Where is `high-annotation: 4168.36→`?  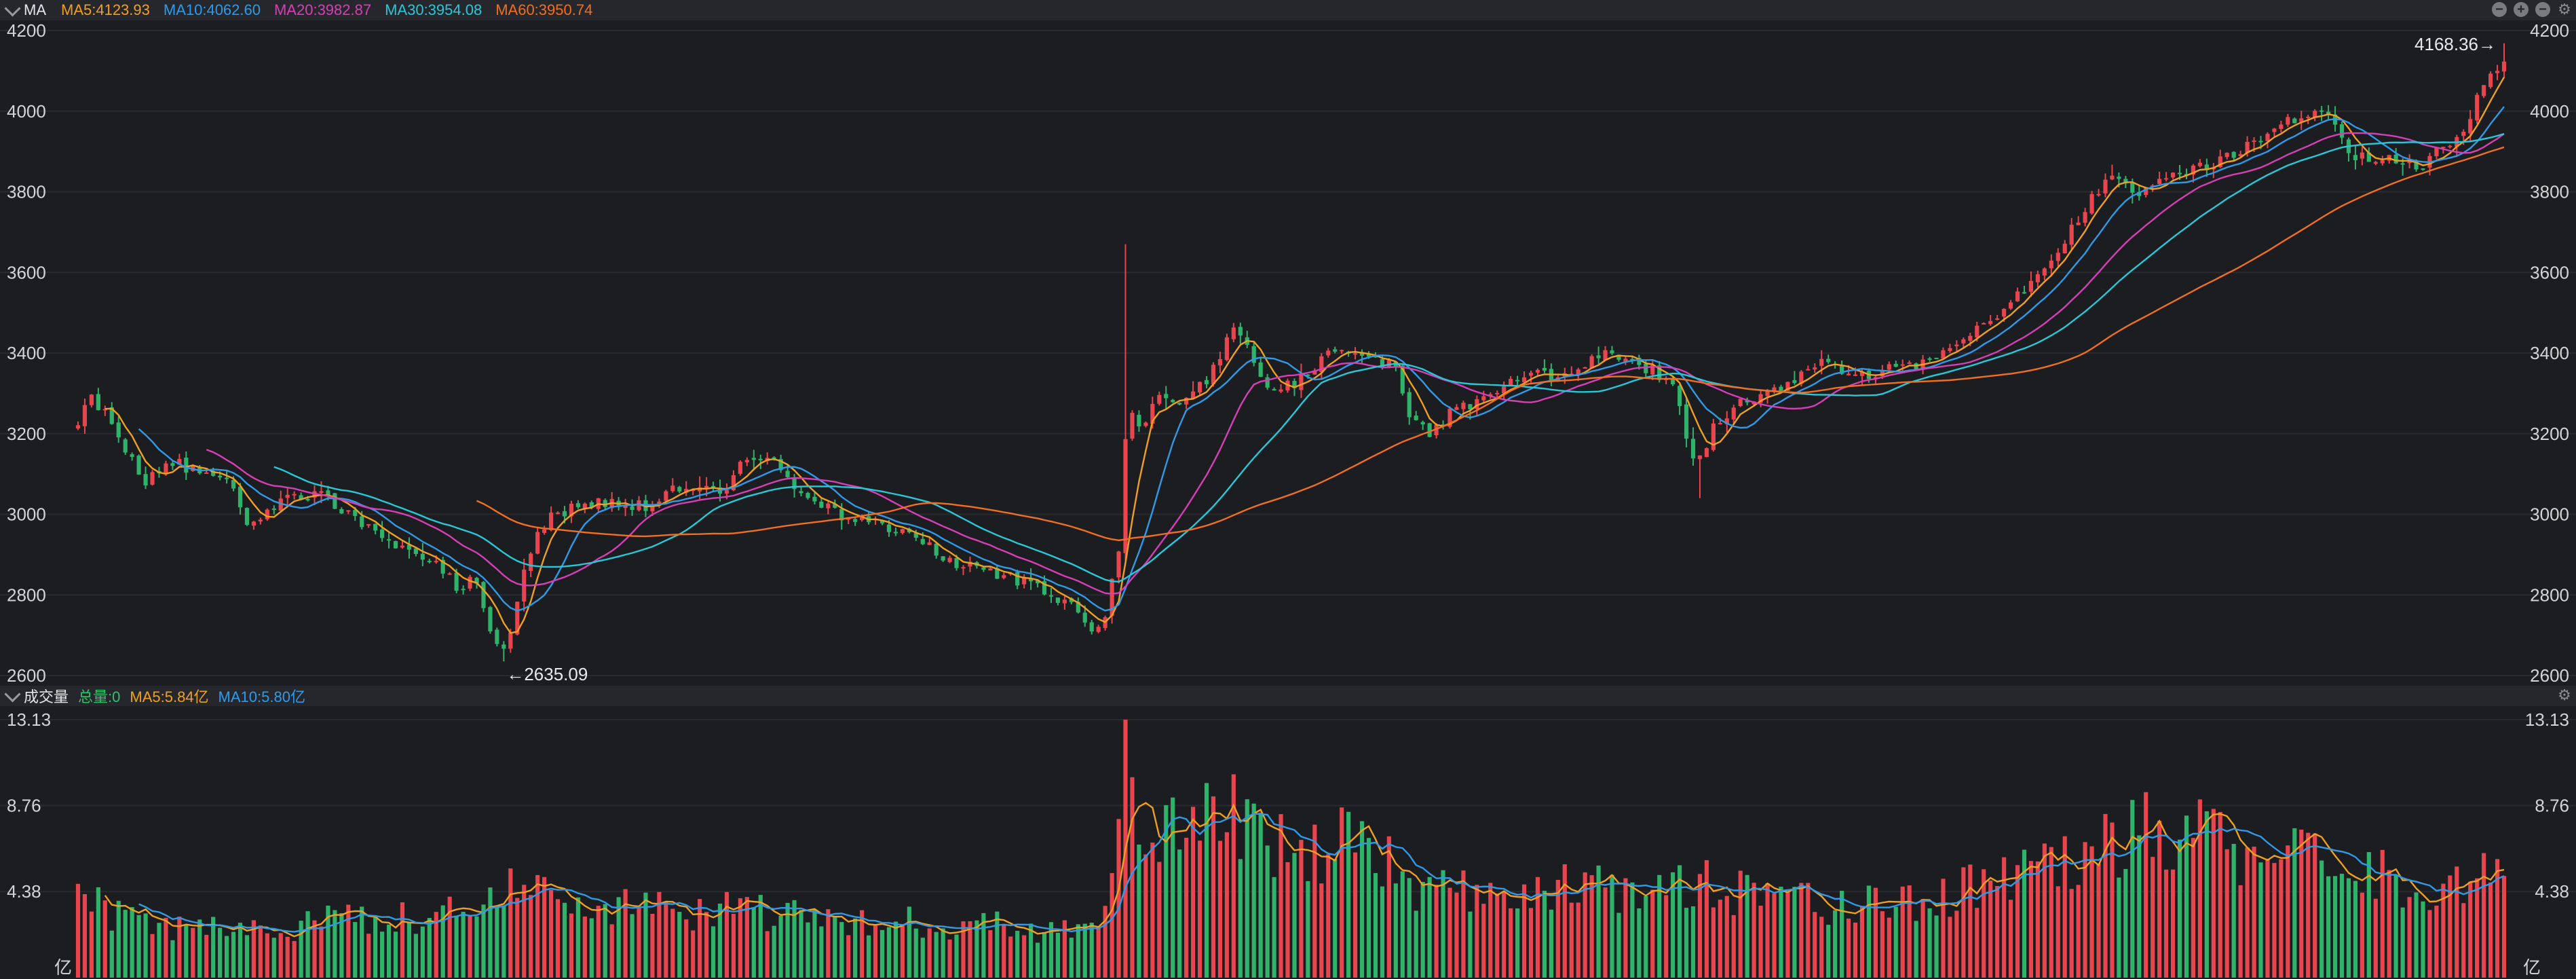
high-annotation: 4168.36→ is located at coordinates (2455, 44).